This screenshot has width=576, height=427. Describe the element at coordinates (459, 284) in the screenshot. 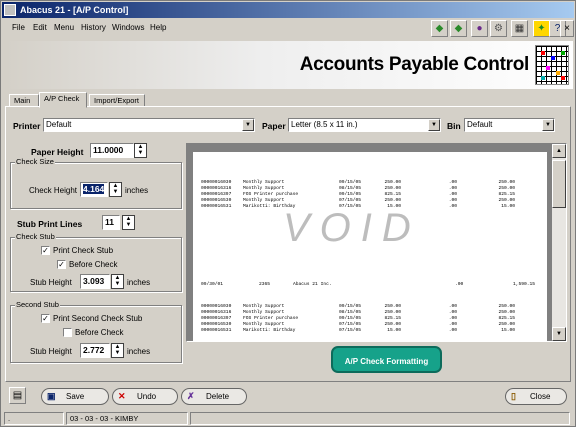

I see `check-line-cell: .00` at that location.